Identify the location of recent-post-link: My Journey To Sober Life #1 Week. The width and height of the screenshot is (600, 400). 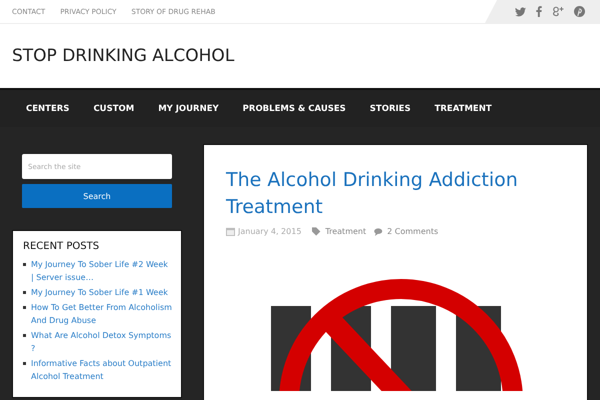
(99, 292).